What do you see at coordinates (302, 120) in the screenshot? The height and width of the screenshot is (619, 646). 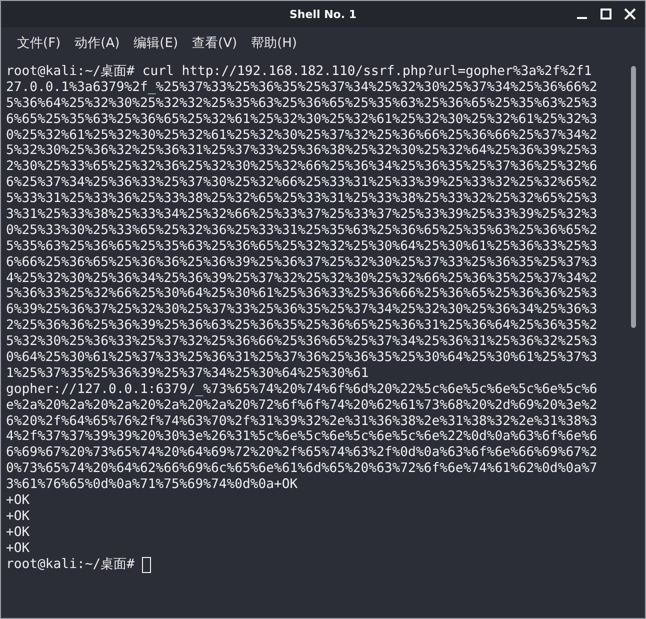 I see `terminal-line: 6%65%25%35%63%25%36%65%25%32%61%25%32%30%25%32%61%25%32%30%25%32%61%25%32%3` at bounding box center [302, 120].